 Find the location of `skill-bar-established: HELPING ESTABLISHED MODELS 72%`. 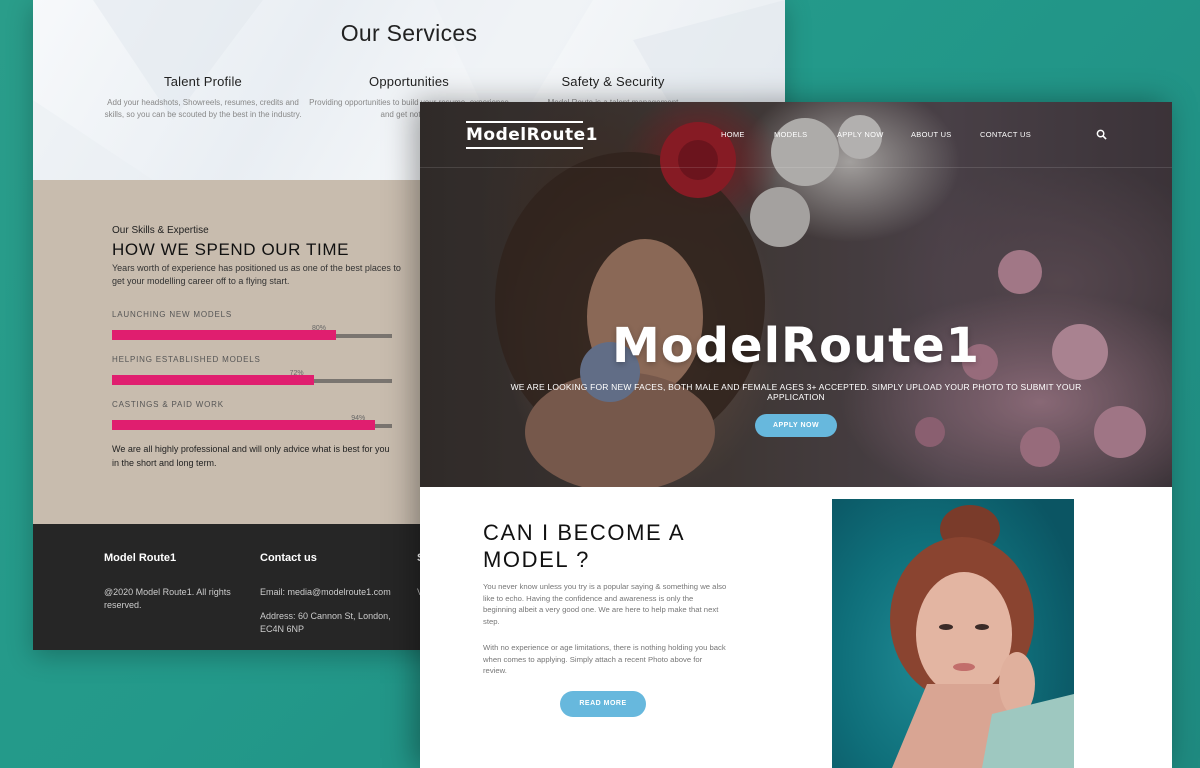

skill-bar-established: HELPING ESTABLISHED MODELS 72% is located at coordinates (252, 370).